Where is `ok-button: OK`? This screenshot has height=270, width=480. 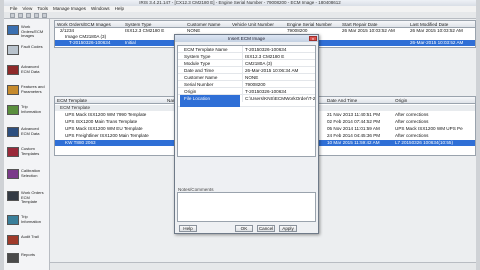 ok-button: OK is located at coordinates (244, 228).